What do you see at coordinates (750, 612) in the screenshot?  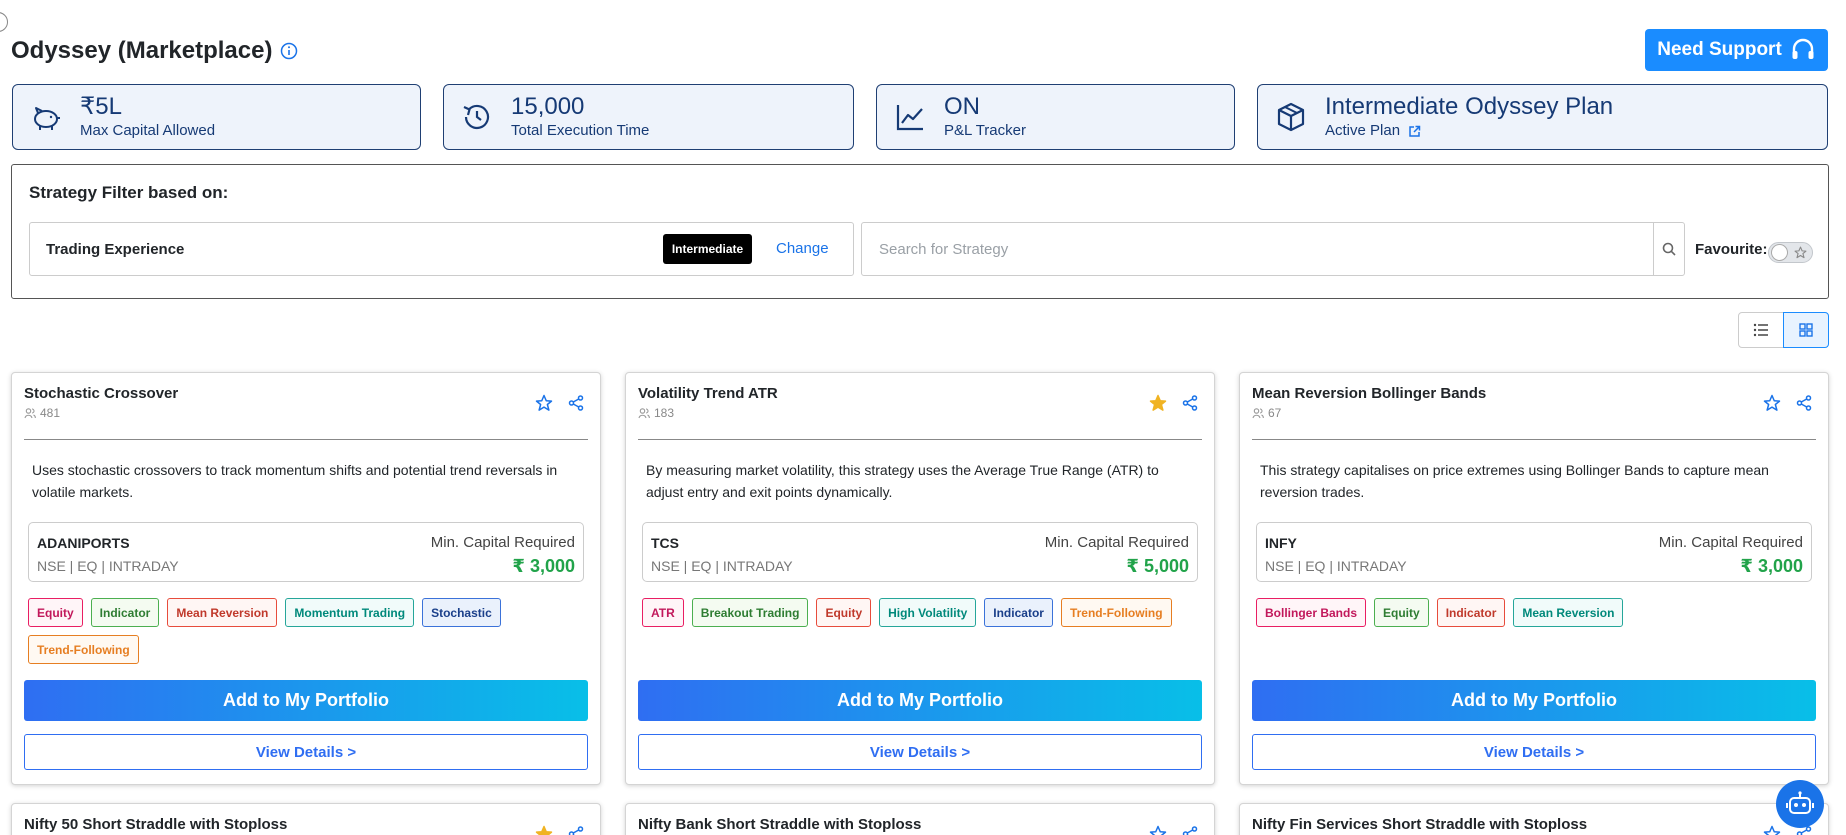 I see `strategy-tag: Breakout Trading` at bounding box center [750, 612].